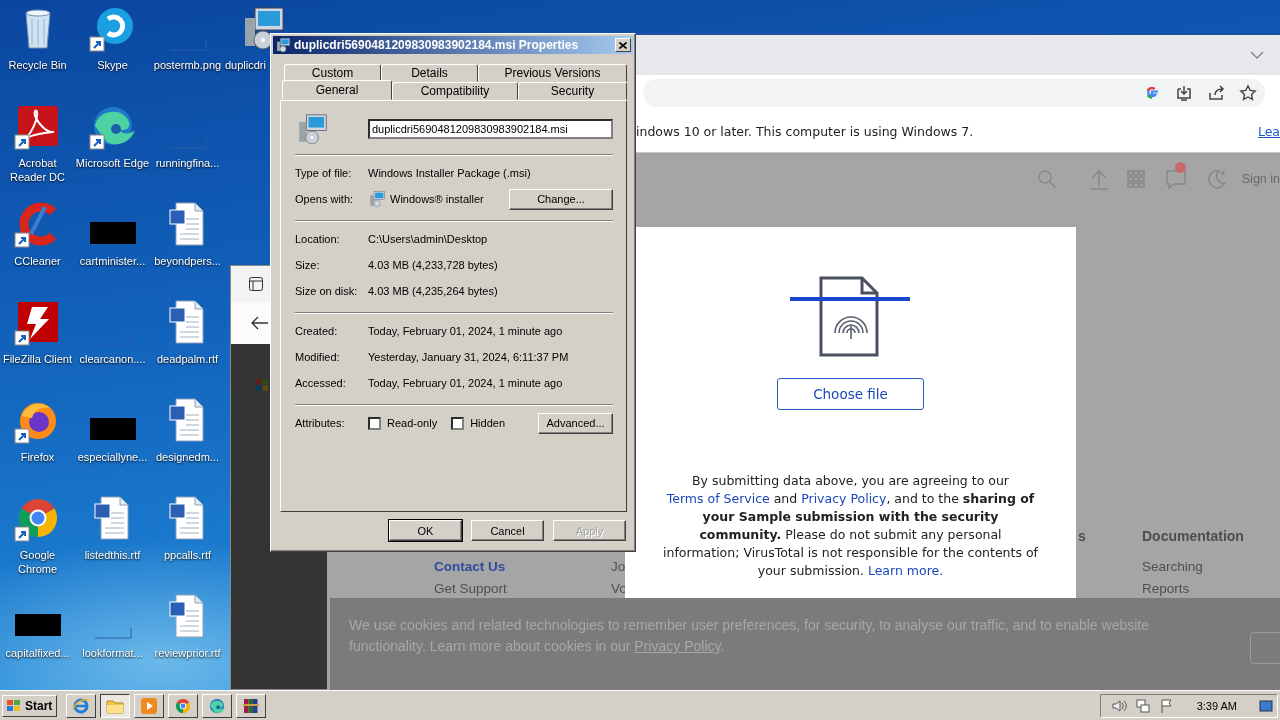 The image size is (1280, 720). What do you see at coordinates (245, 65) in the screenshot?
I see `icon-label: duplicdri` at bounding box center [245, 65].